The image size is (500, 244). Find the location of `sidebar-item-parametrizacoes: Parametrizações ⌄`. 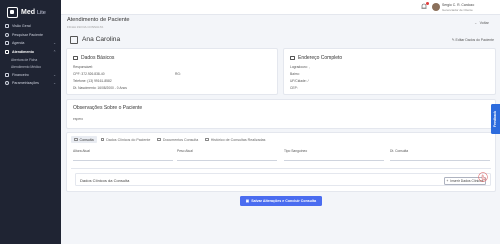

sidebar-item-parametrizacoes: Parametrizações ⌄ is located at coordinates (30, 83).